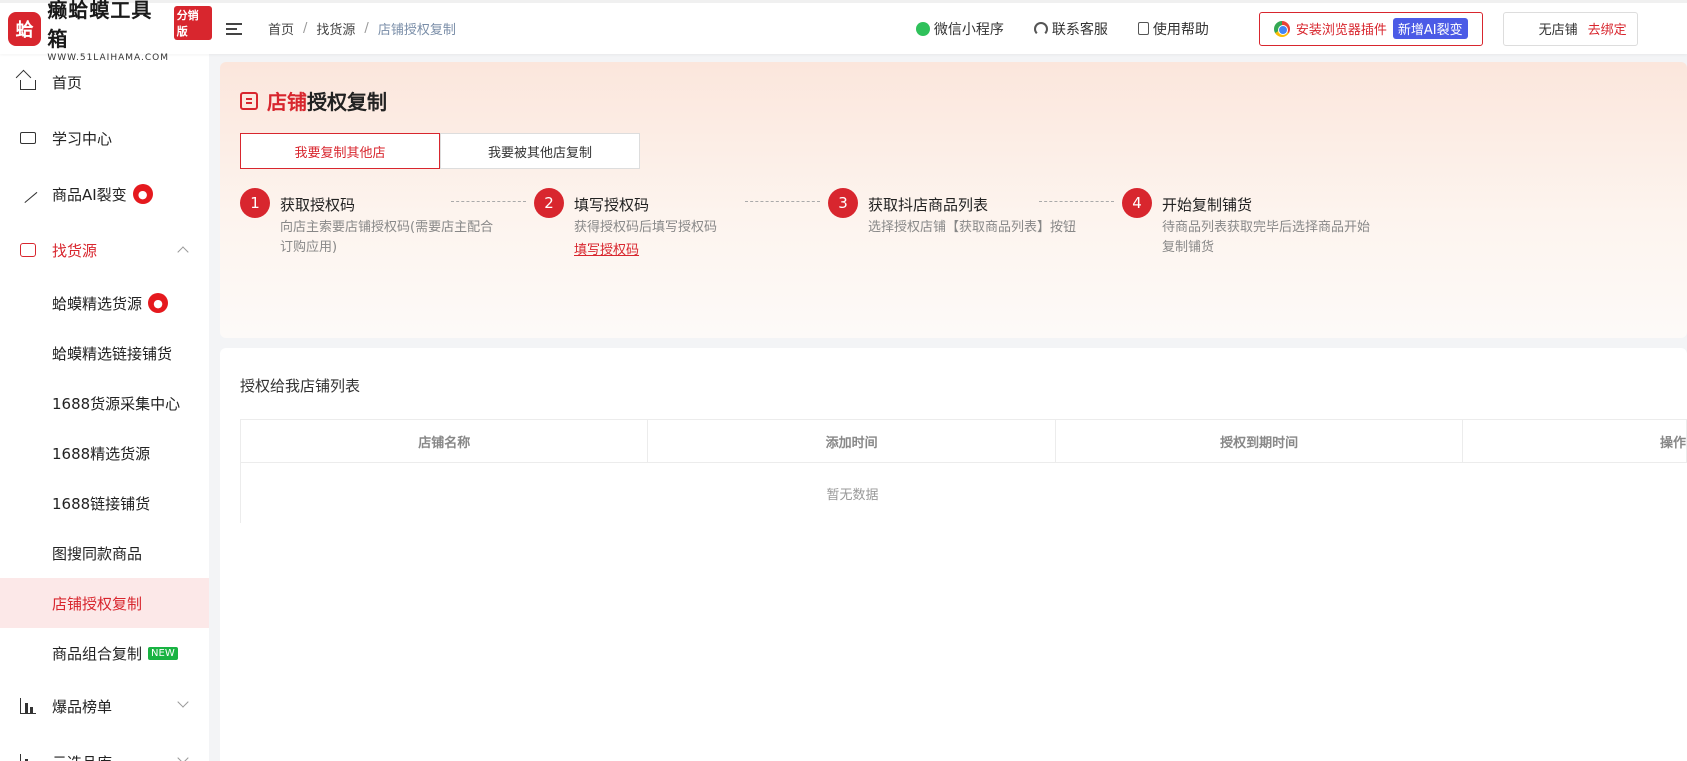 This screenshot has height=761, width=1687. I want to click on sidebar-subitem-shop-auth-copy: 店铺授权复制, so click(104, 603).